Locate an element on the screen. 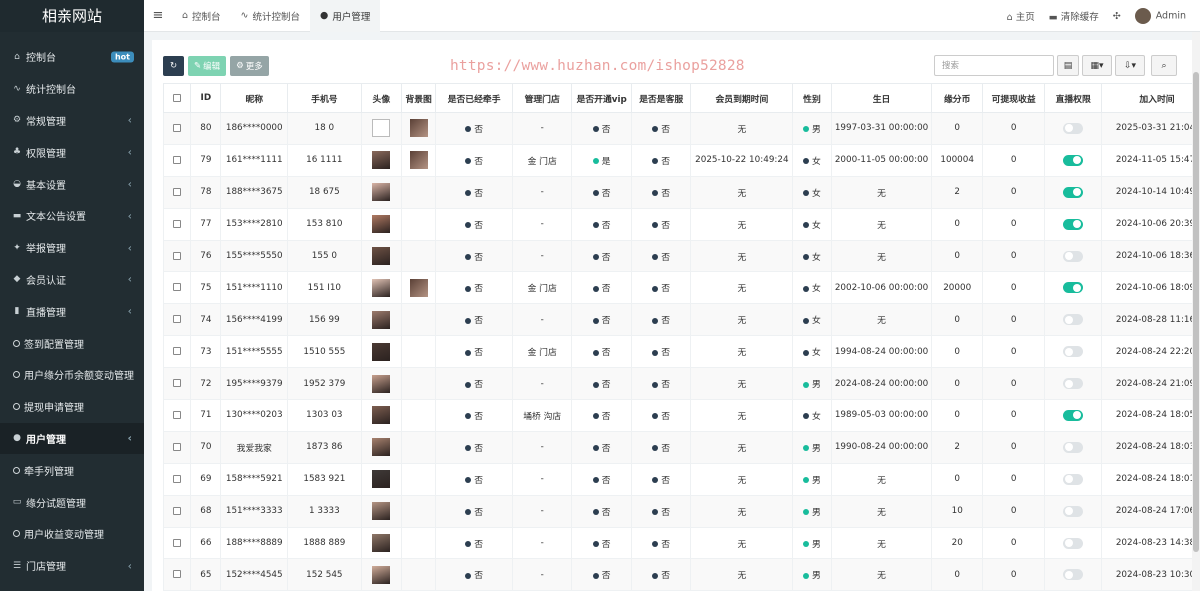 This screenshot has width=1200, height=591. column-header: 生日 is located at coordinates (881, 98).